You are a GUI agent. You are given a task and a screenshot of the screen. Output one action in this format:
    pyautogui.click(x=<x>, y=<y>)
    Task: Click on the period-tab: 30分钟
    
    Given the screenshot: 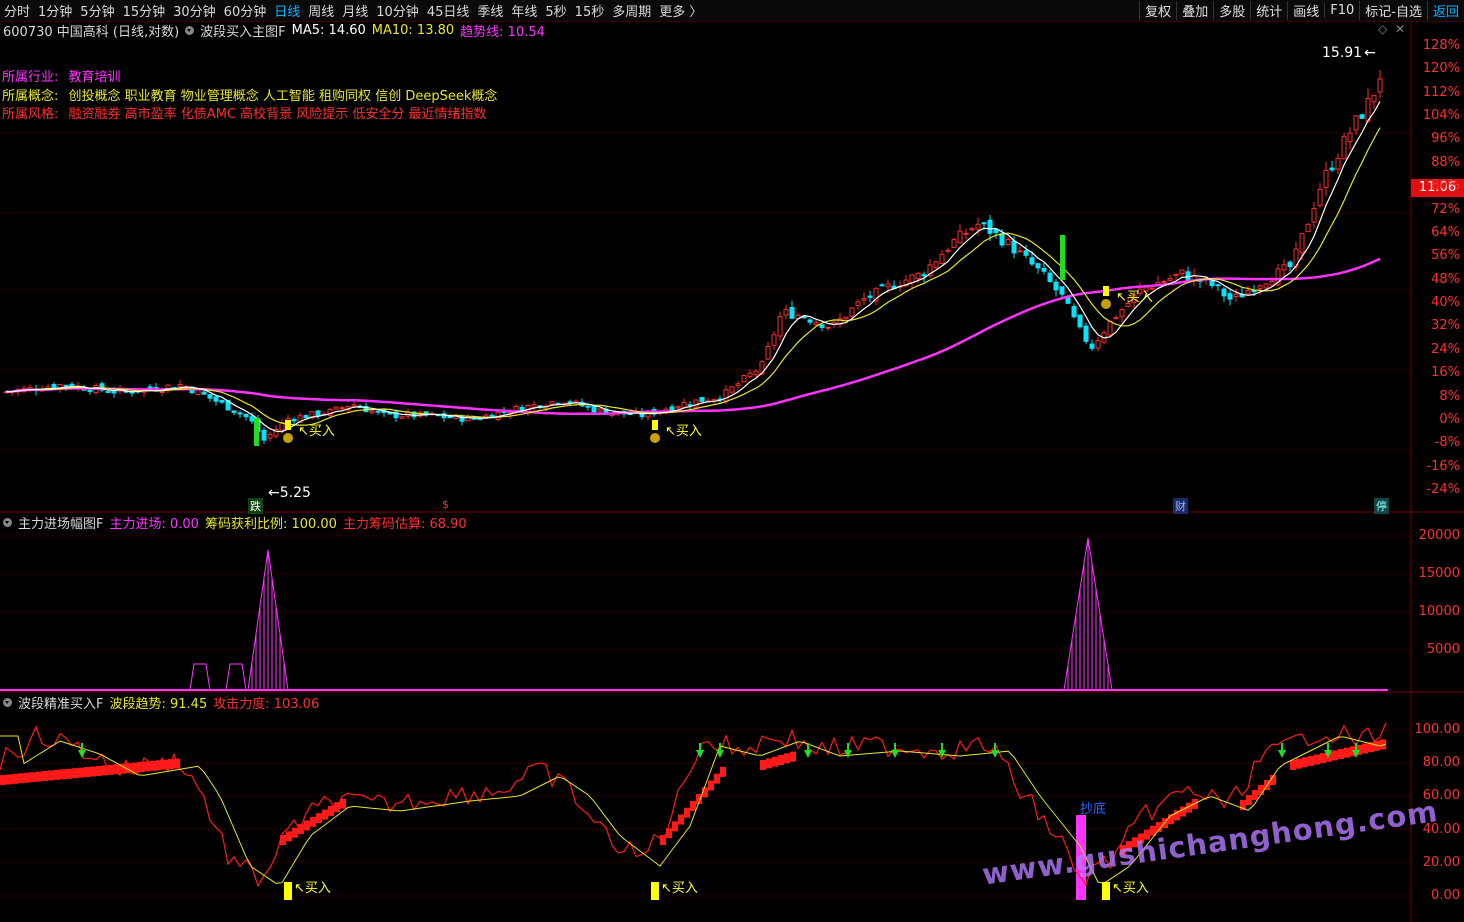 What is the action you would take?
    pyautogui.click(x=194, y=10)
    